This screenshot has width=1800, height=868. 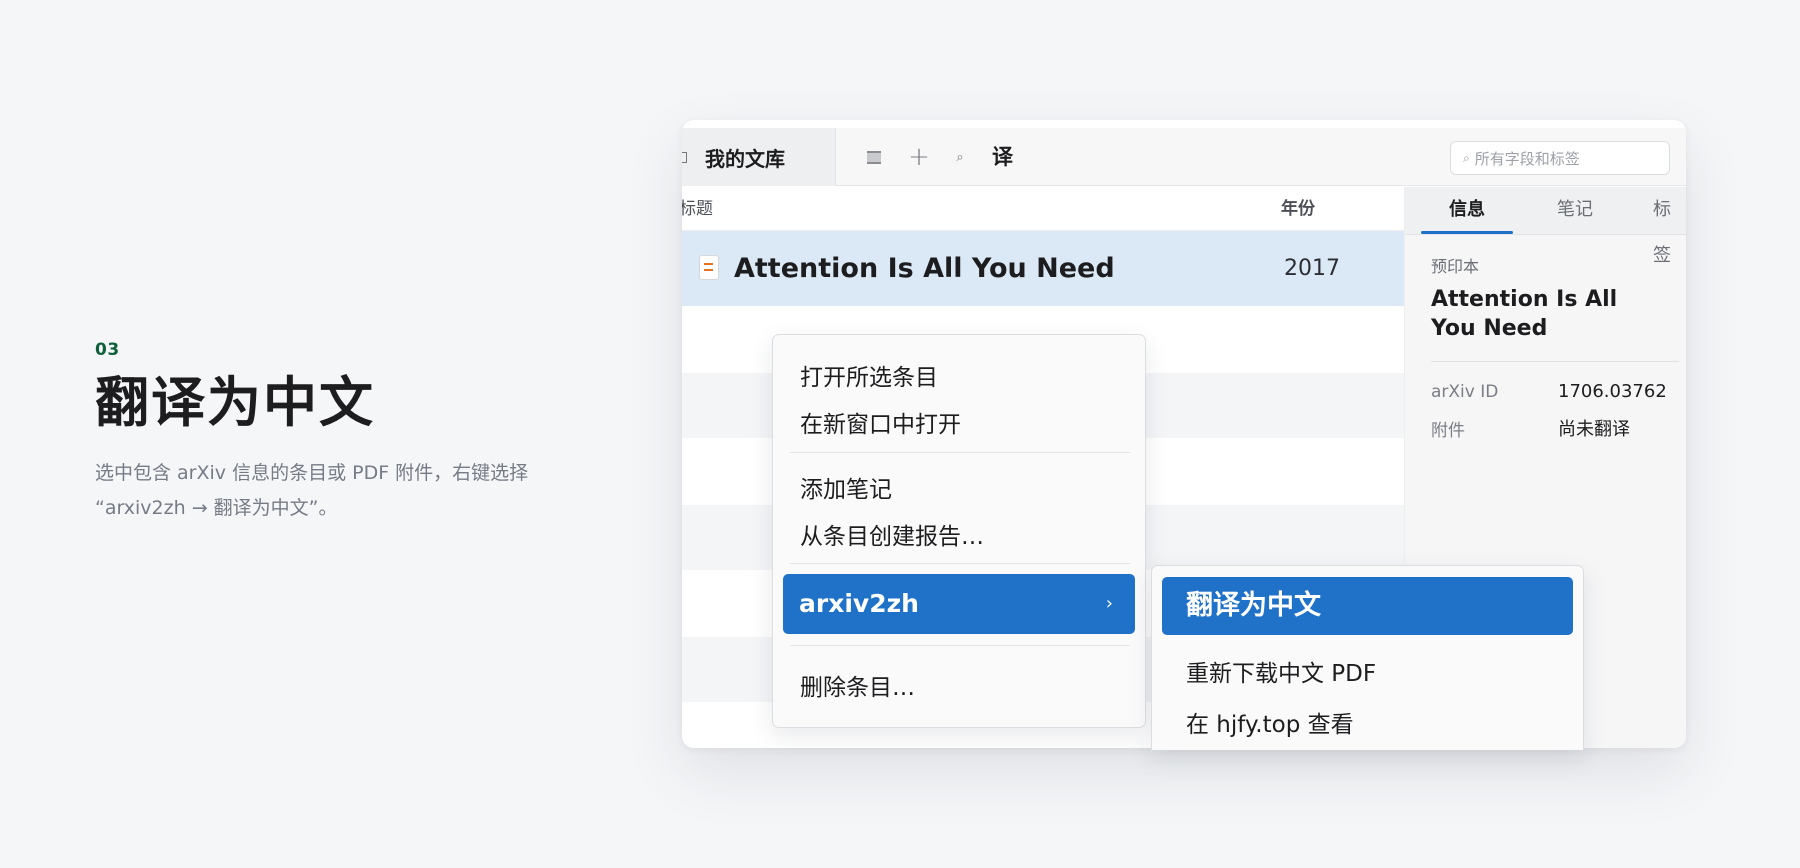 What do you see at coordinates (924, 268) in the screenshot?
I see `row-title: Attention Is All You Need` at bounding box center [924, 268].